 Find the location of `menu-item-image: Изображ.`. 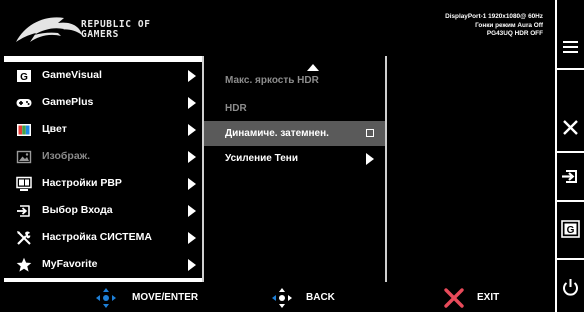

menu-item-image: Изображ. is located at coordinates (103, 156).